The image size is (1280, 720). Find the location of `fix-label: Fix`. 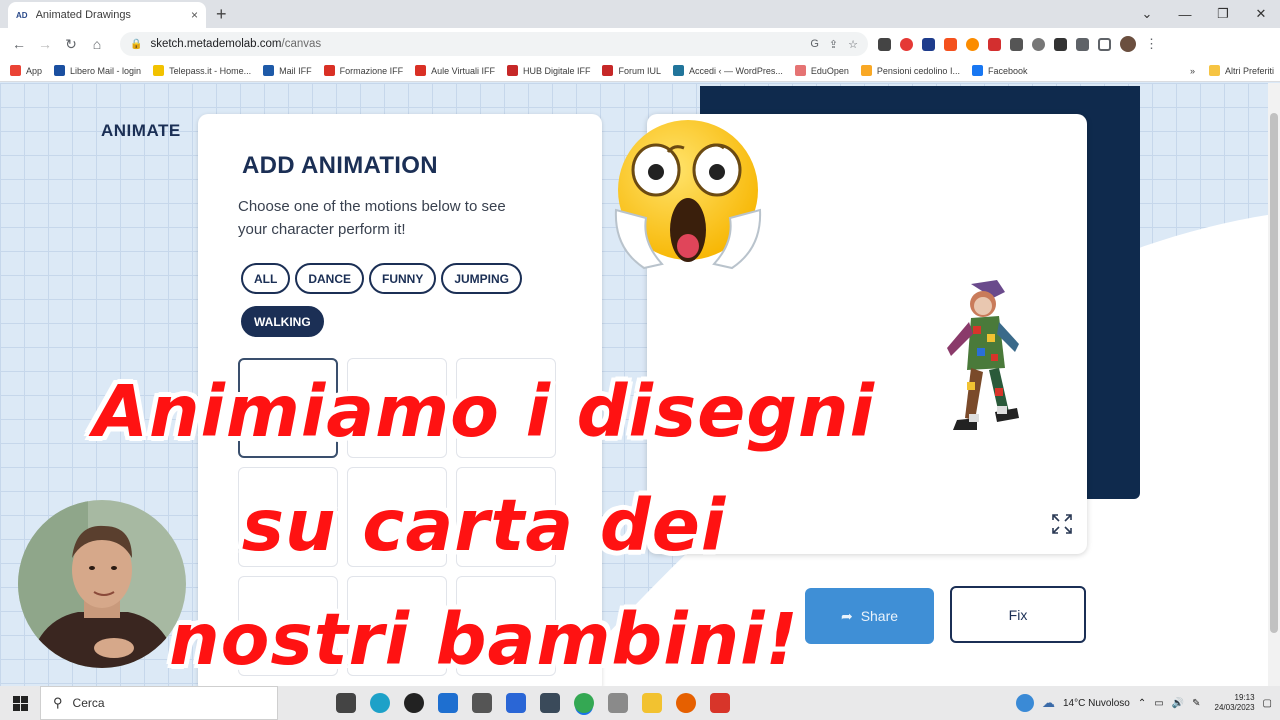

fix-label: Fix is located at coordinates (1018, 614).